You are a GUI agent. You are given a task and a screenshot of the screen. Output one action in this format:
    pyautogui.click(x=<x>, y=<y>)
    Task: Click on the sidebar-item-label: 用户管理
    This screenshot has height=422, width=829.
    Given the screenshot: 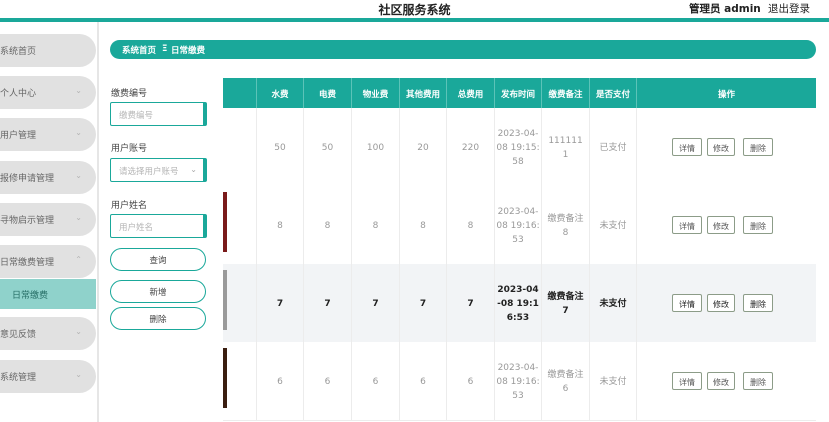 What is the action you would take?
    pyautogui.click(x=18, y=136)
    